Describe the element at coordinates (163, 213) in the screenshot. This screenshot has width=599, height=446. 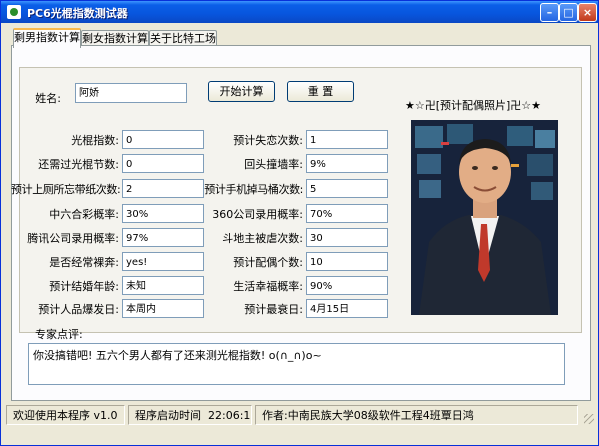
I see `field-value: 30%` at that location.